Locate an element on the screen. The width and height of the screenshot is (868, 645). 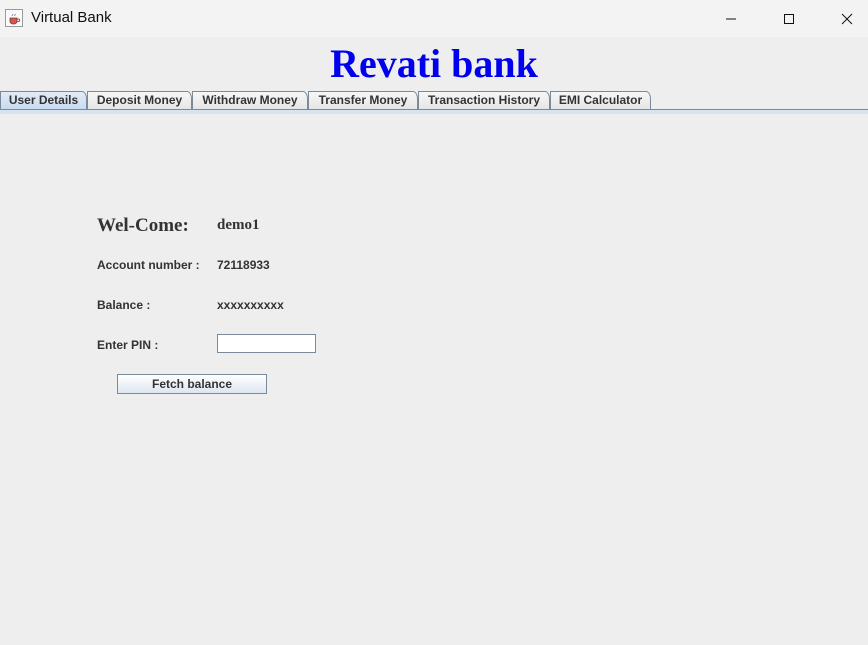
tab-user-details: User Details is located at coordinates (43, 100).